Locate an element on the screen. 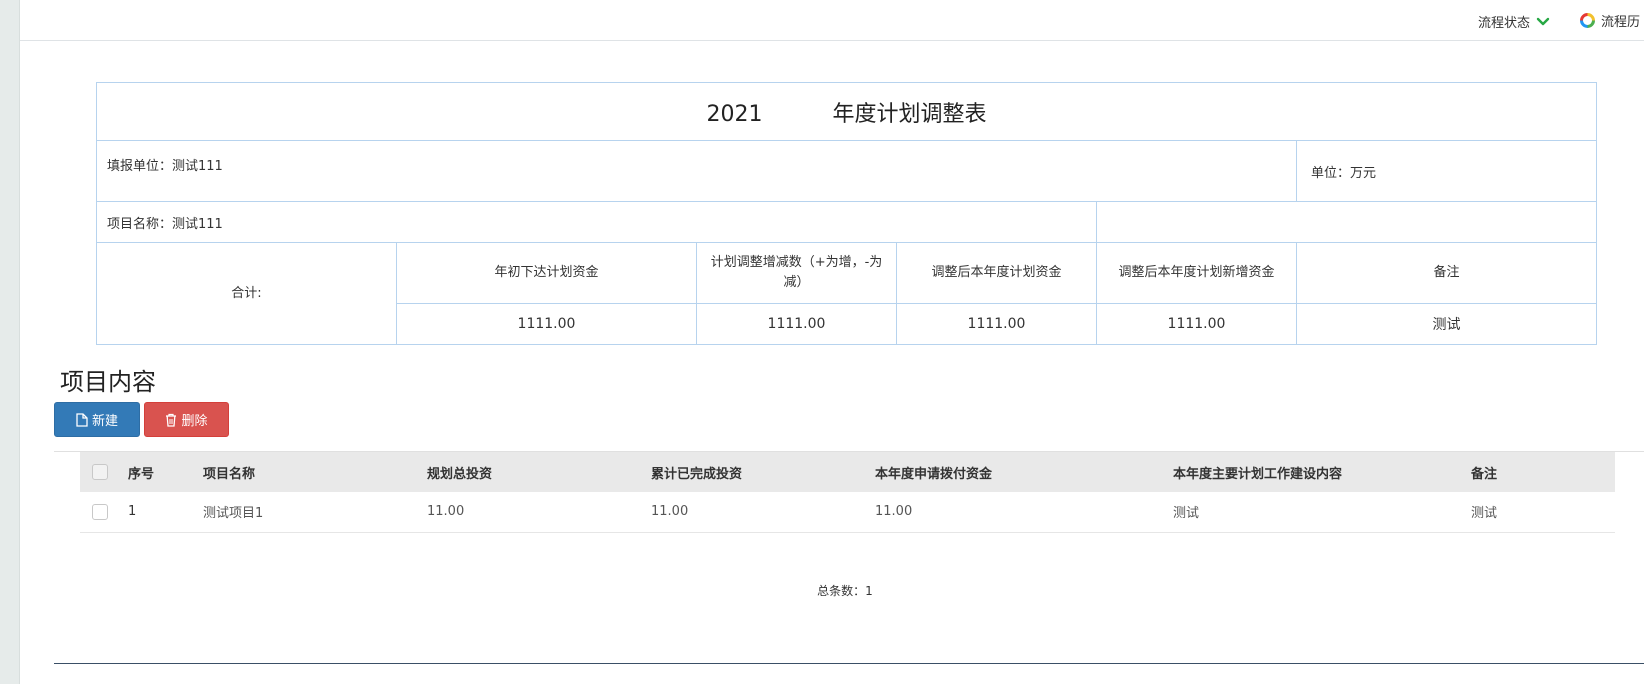 The height and width of the screenshot is (684, 1644). row-index: 1 is located at coordinates (161, 512).